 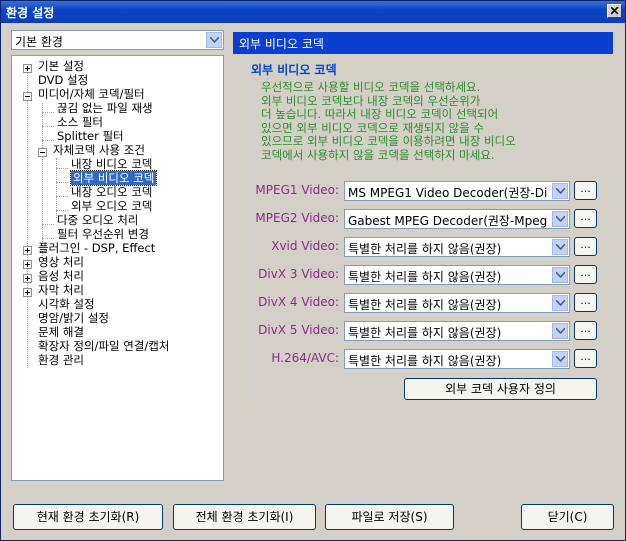 What do you see at coordinates (111, 206) in the screenshot?
I see `tree-item: 외부 오디오 코덱` at bounding box center [111, 206].